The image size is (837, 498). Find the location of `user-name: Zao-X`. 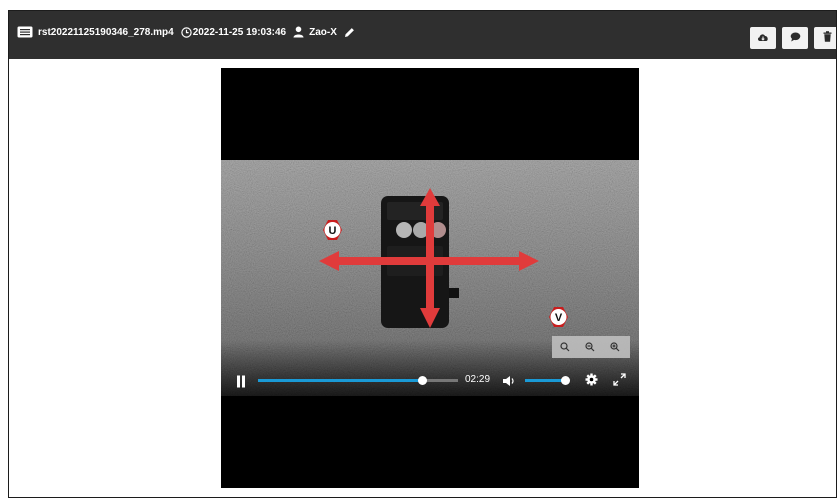

user-name: Zao-X is located at coordinates (323, 32).